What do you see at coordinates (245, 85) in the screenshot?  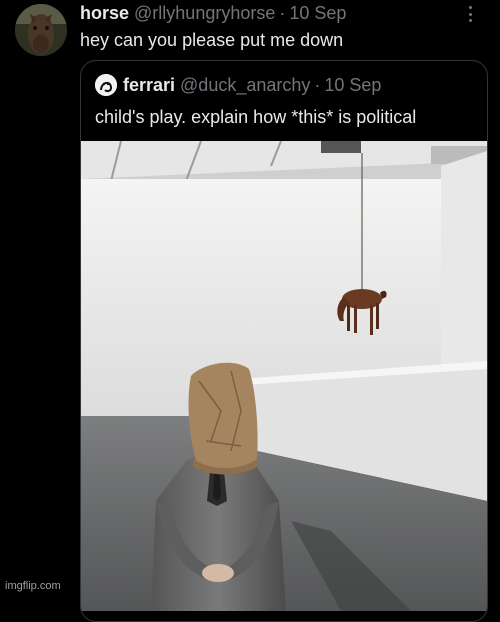 I see `quote-handle: @duck_anarchy` at bounding box center [245, 85].